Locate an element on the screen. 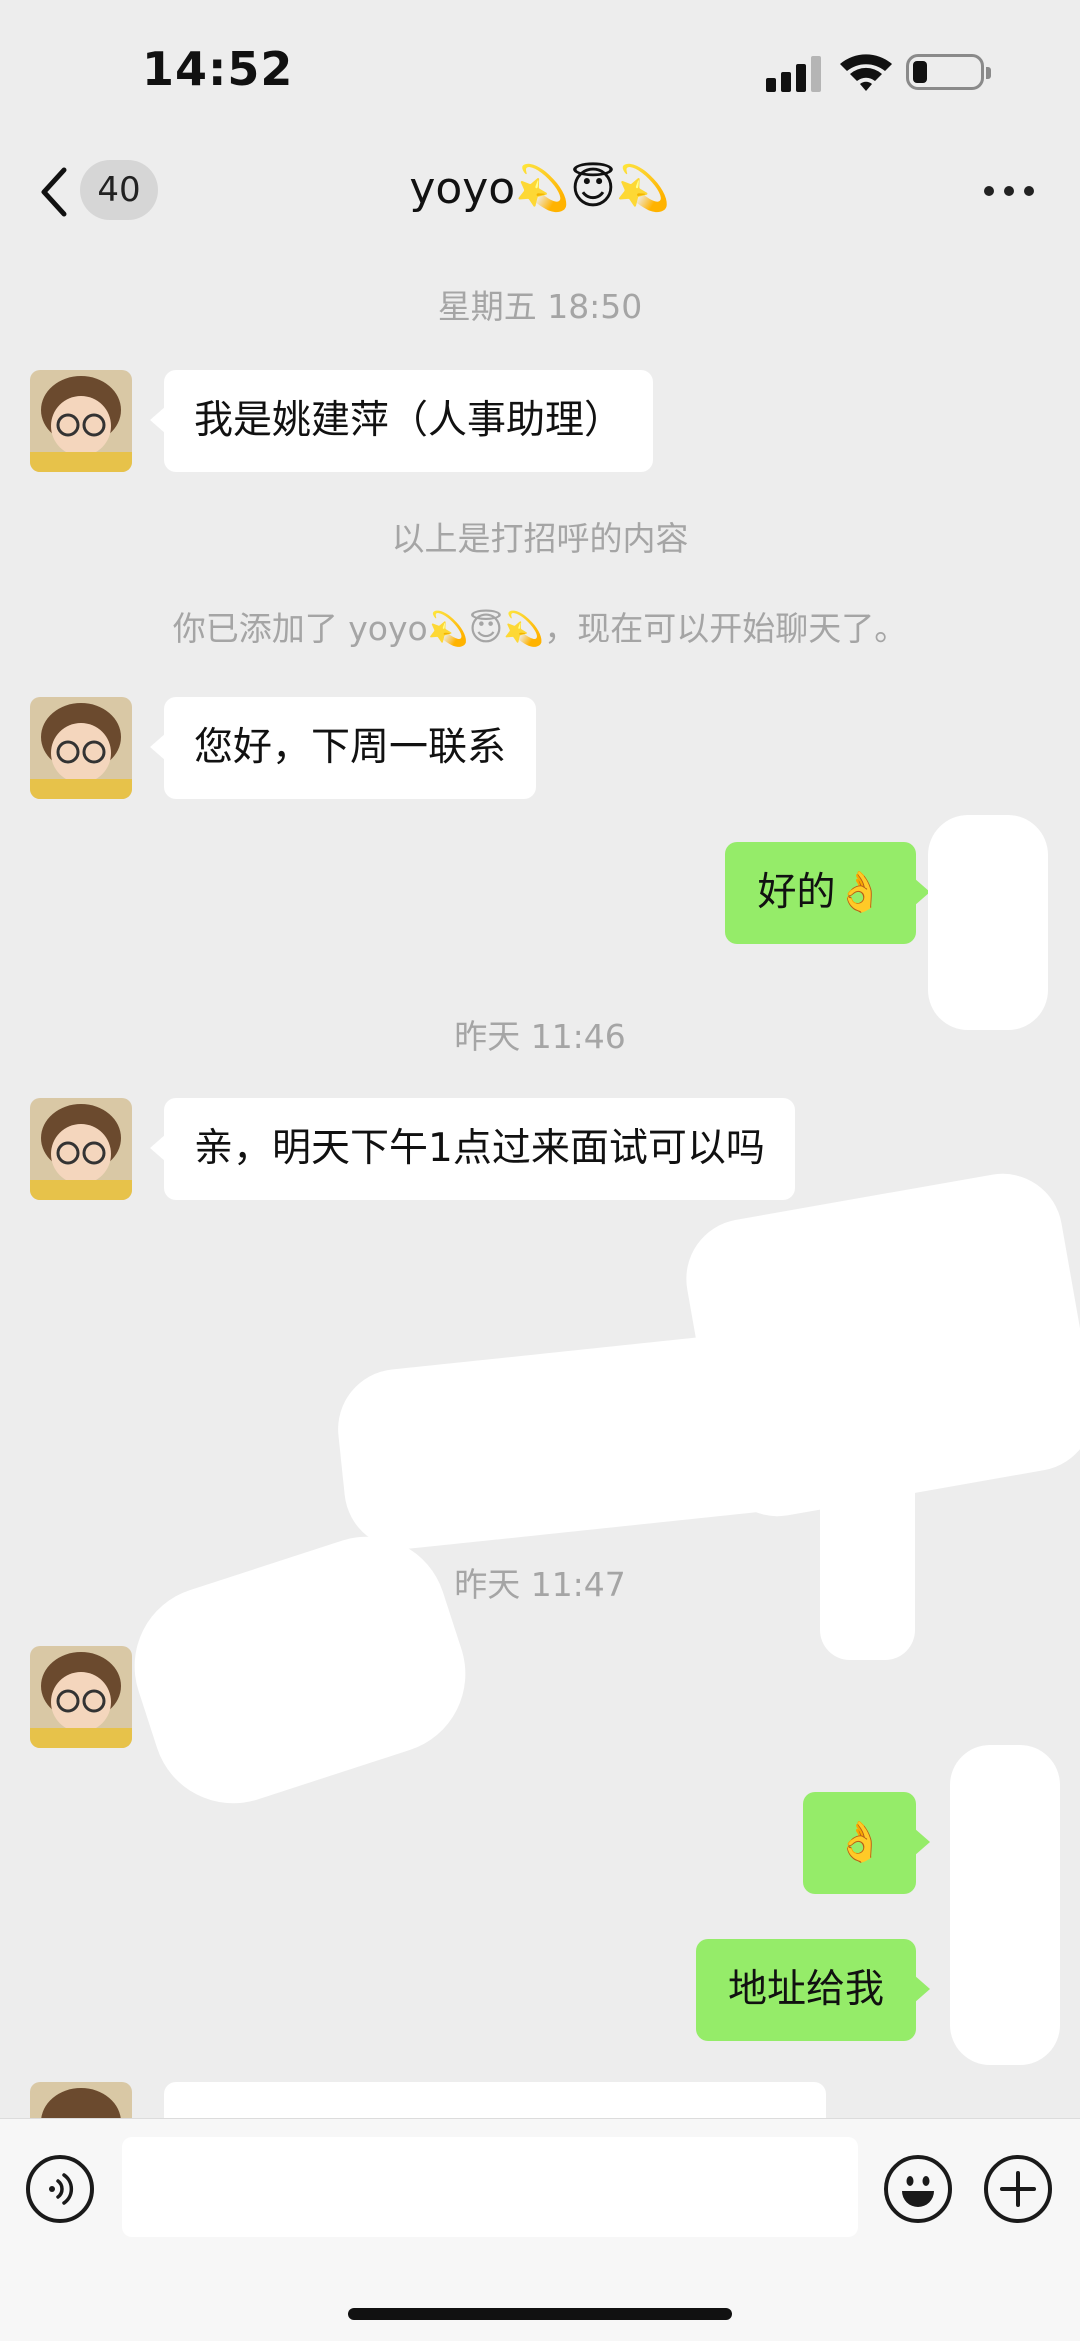  message-bubble-incoming is located at coordinates (488, 2114).